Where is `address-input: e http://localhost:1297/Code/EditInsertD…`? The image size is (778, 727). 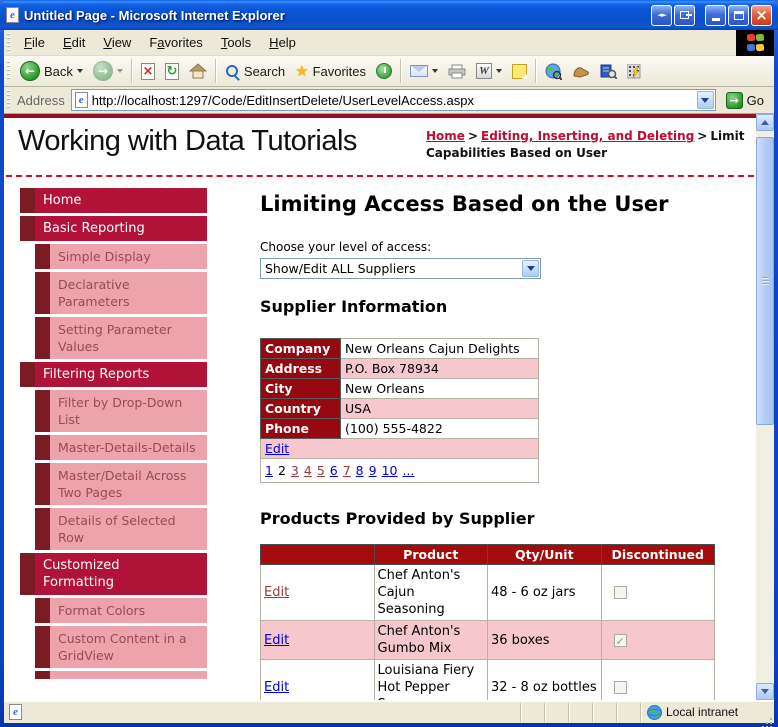 address-input: e http://localhost:1297/Code/EditInsertD… is located at coordinates (393, 100).